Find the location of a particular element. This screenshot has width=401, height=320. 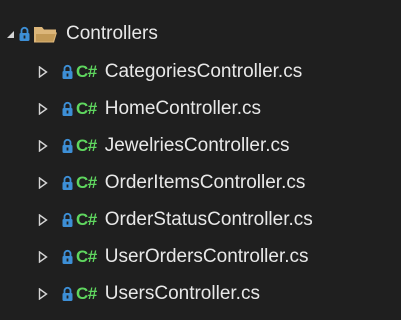

file-row: C# CategoriesController.cs is located at coordinates (200, 71).